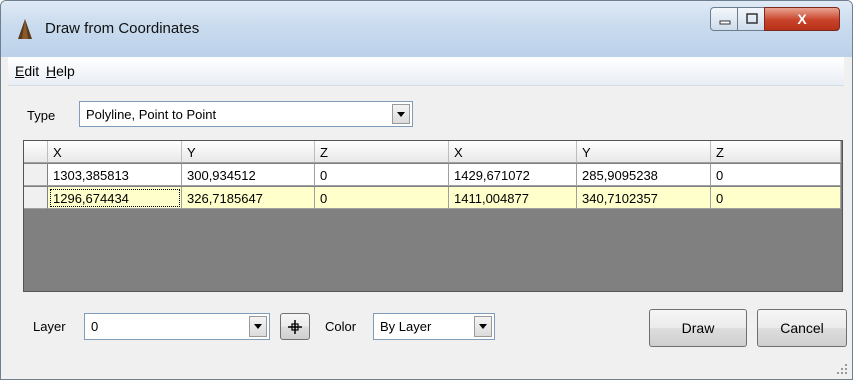 This screenshot has height=380, width=853. What do you see at coordinates (95, 326) in the screenshot?
I see `layer-select-value: 0` at bounding box center [95, 326].